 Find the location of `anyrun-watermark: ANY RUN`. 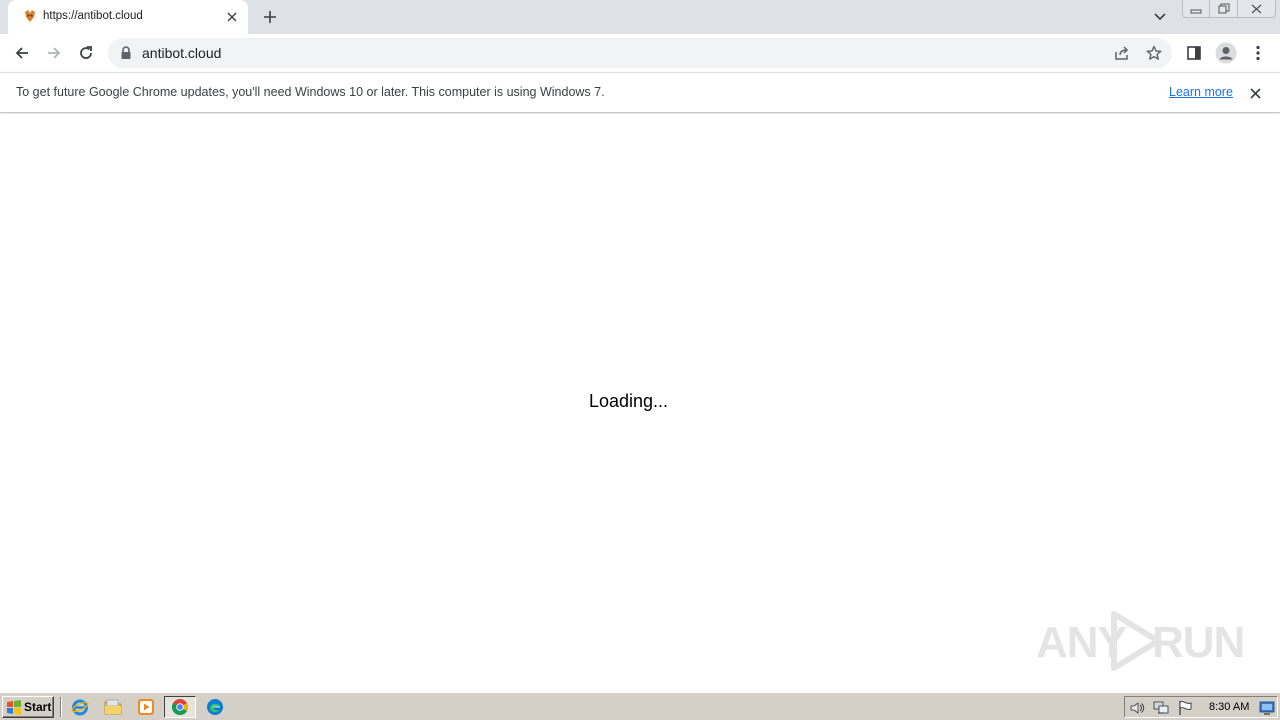

anyrun-watermark: ANY RUN is located at coordinates (1140, 643).